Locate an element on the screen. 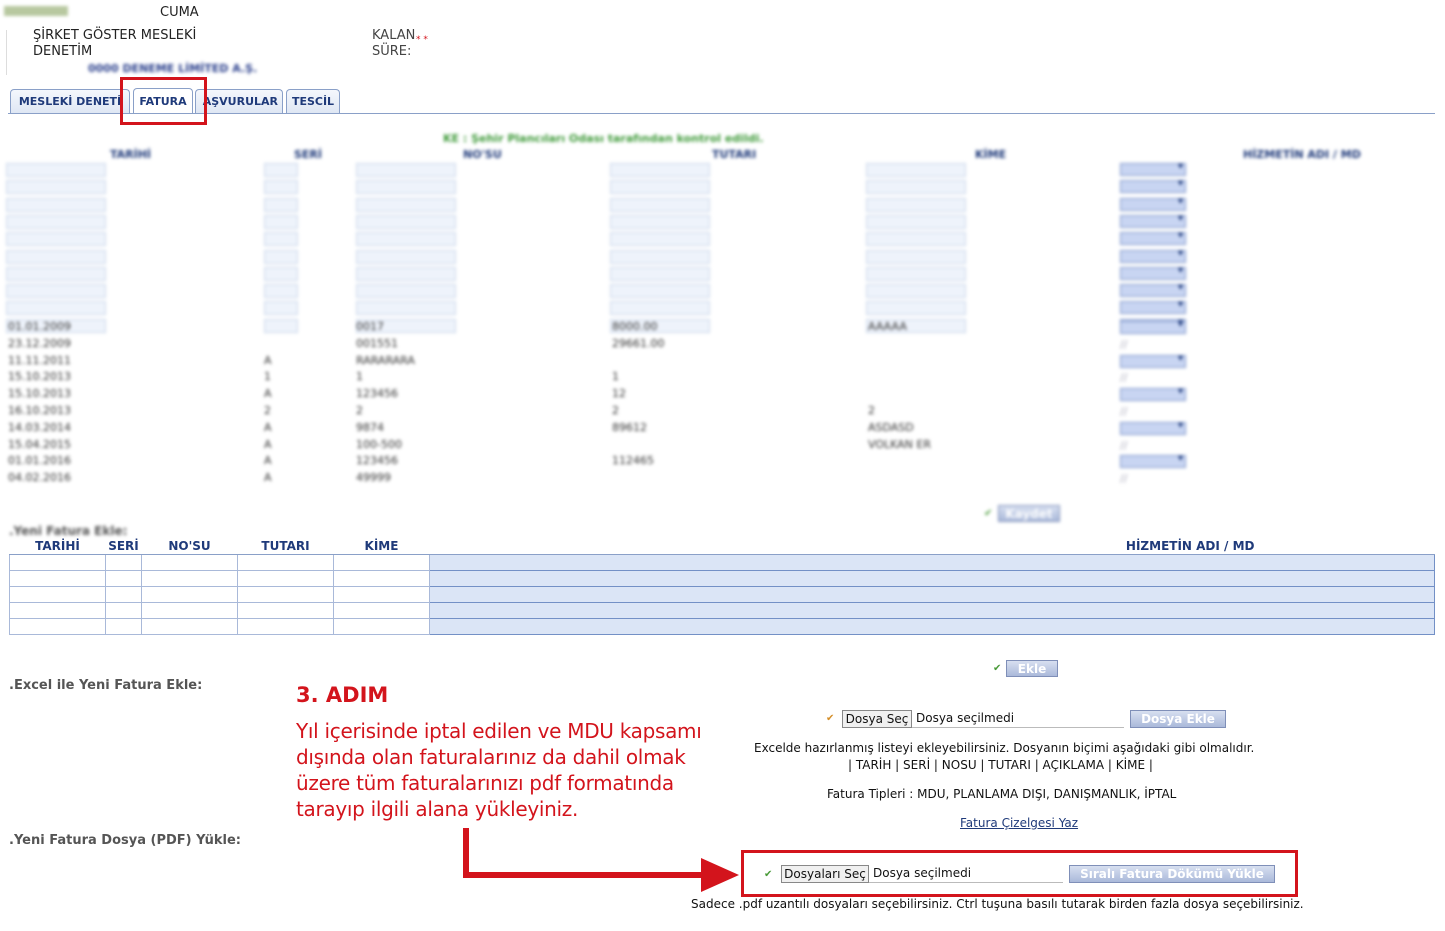 This screenshot has height=931, width=1445. save-button: Kaydet is located at coordinates (1029, 513).